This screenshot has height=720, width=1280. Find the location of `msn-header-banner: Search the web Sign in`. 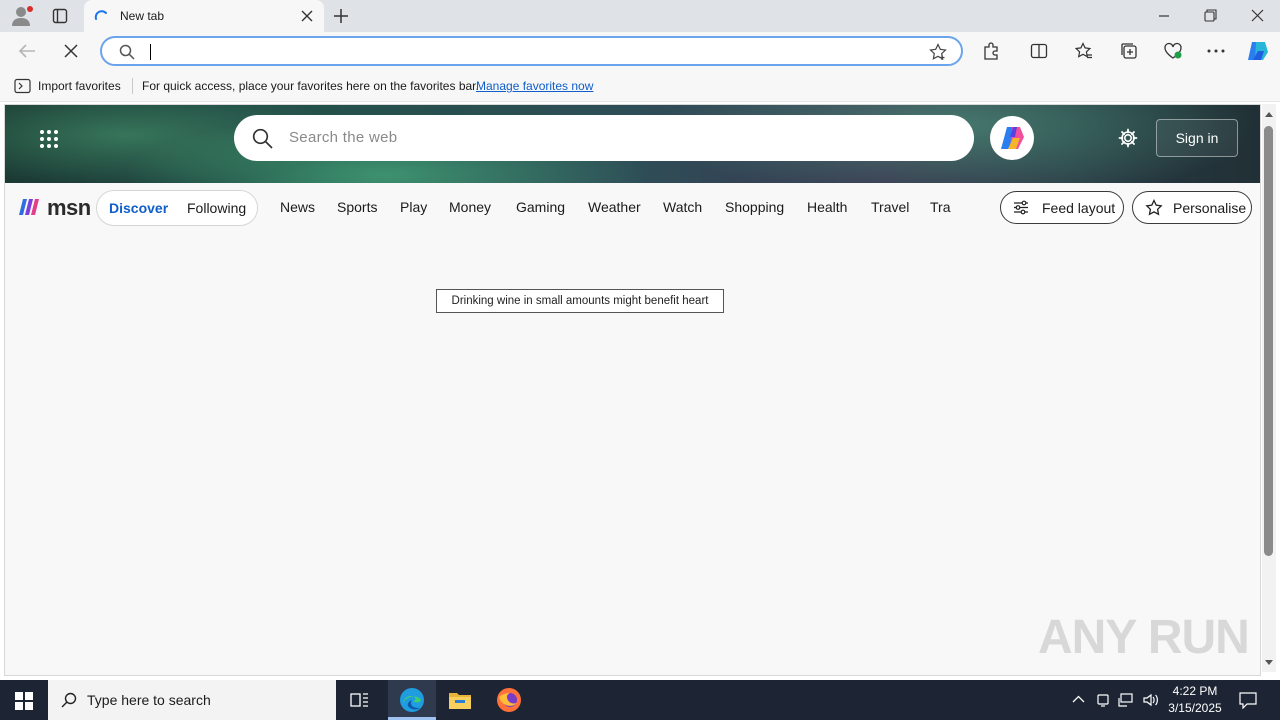

msn-header-banner: Search the web Sign in is located at coordinates (632, 144).